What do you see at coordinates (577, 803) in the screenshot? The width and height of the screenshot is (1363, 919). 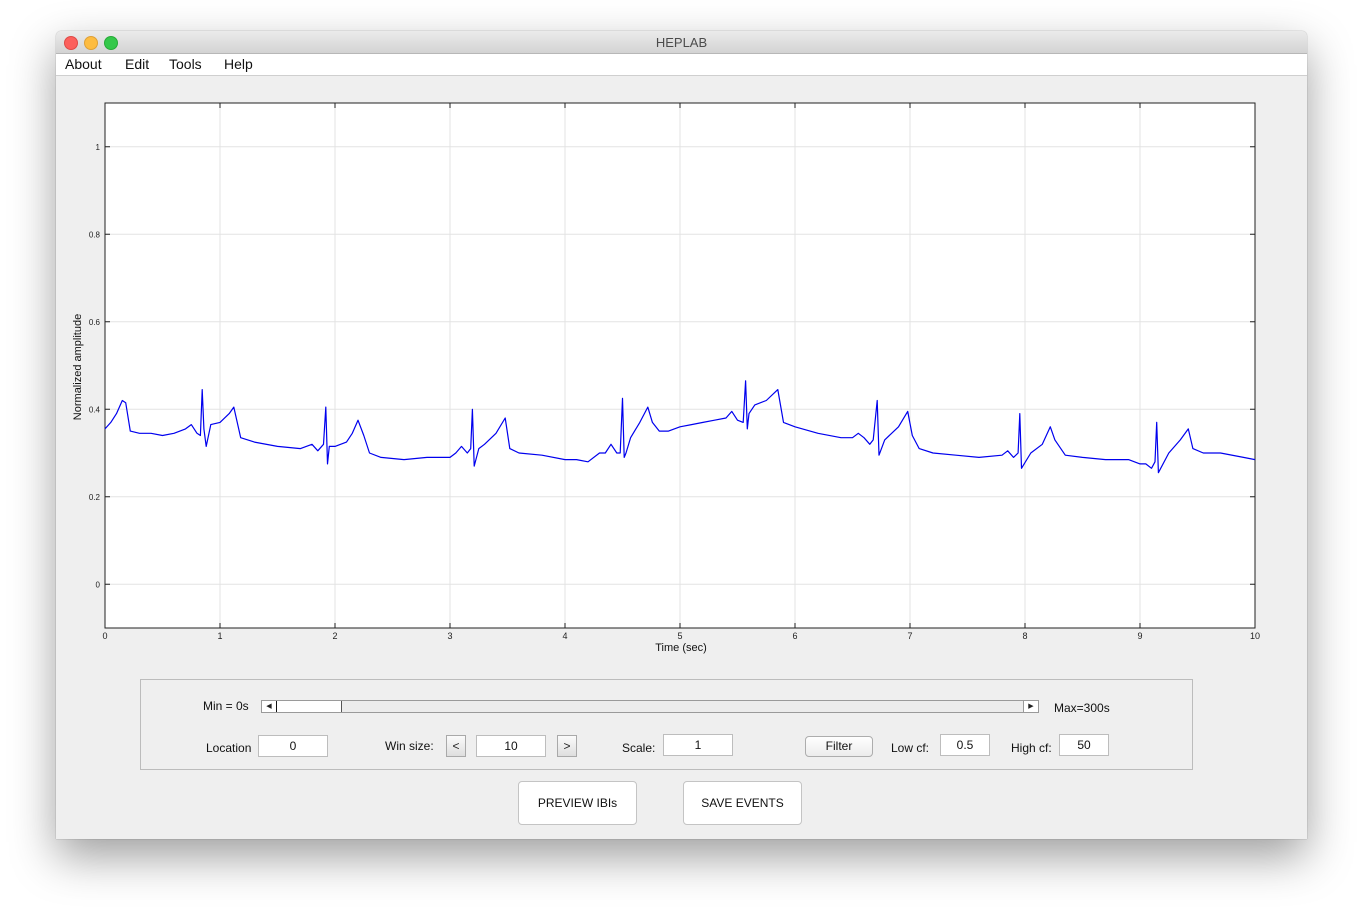 I see `preview-ibis-button: PREVIEW IBIs` at bounding box center [577, 803].